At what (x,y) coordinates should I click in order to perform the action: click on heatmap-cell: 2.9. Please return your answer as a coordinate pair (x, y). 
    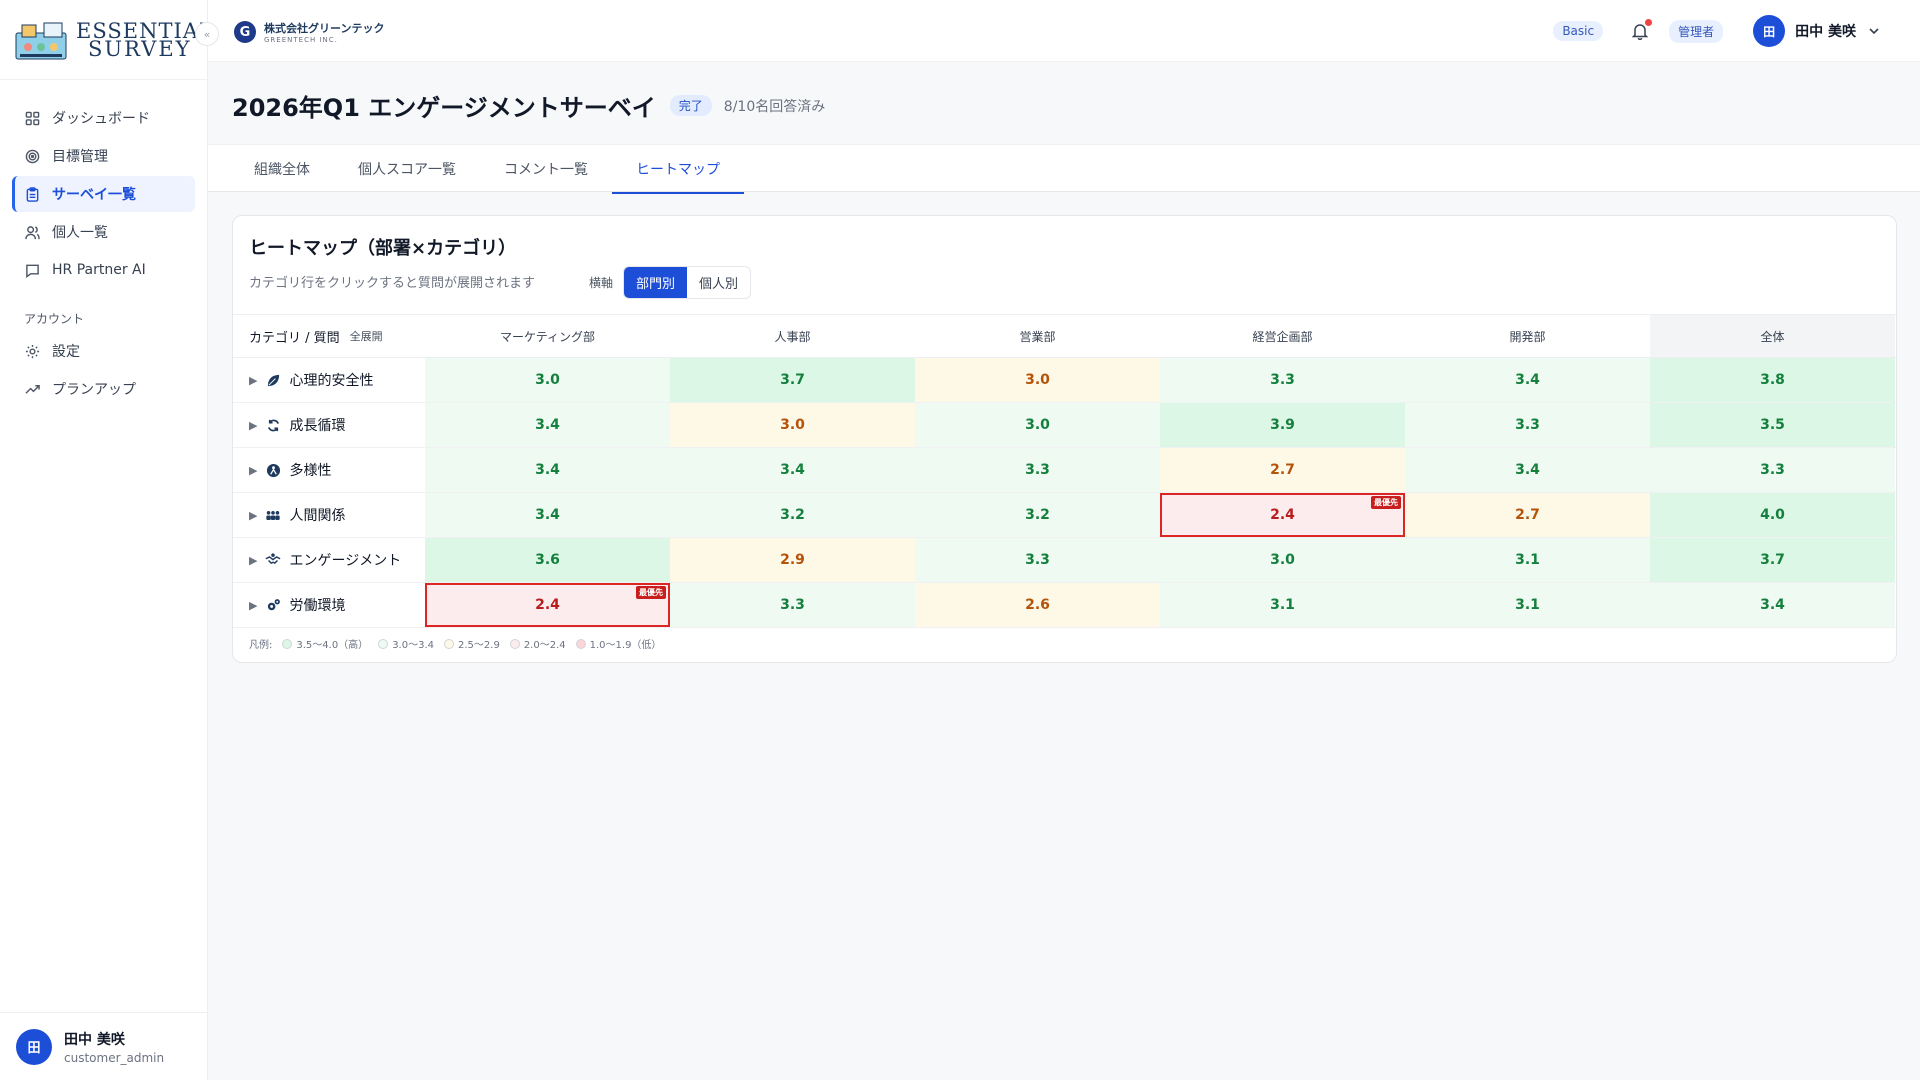
    Looking at the image, I should click on (792, 560).